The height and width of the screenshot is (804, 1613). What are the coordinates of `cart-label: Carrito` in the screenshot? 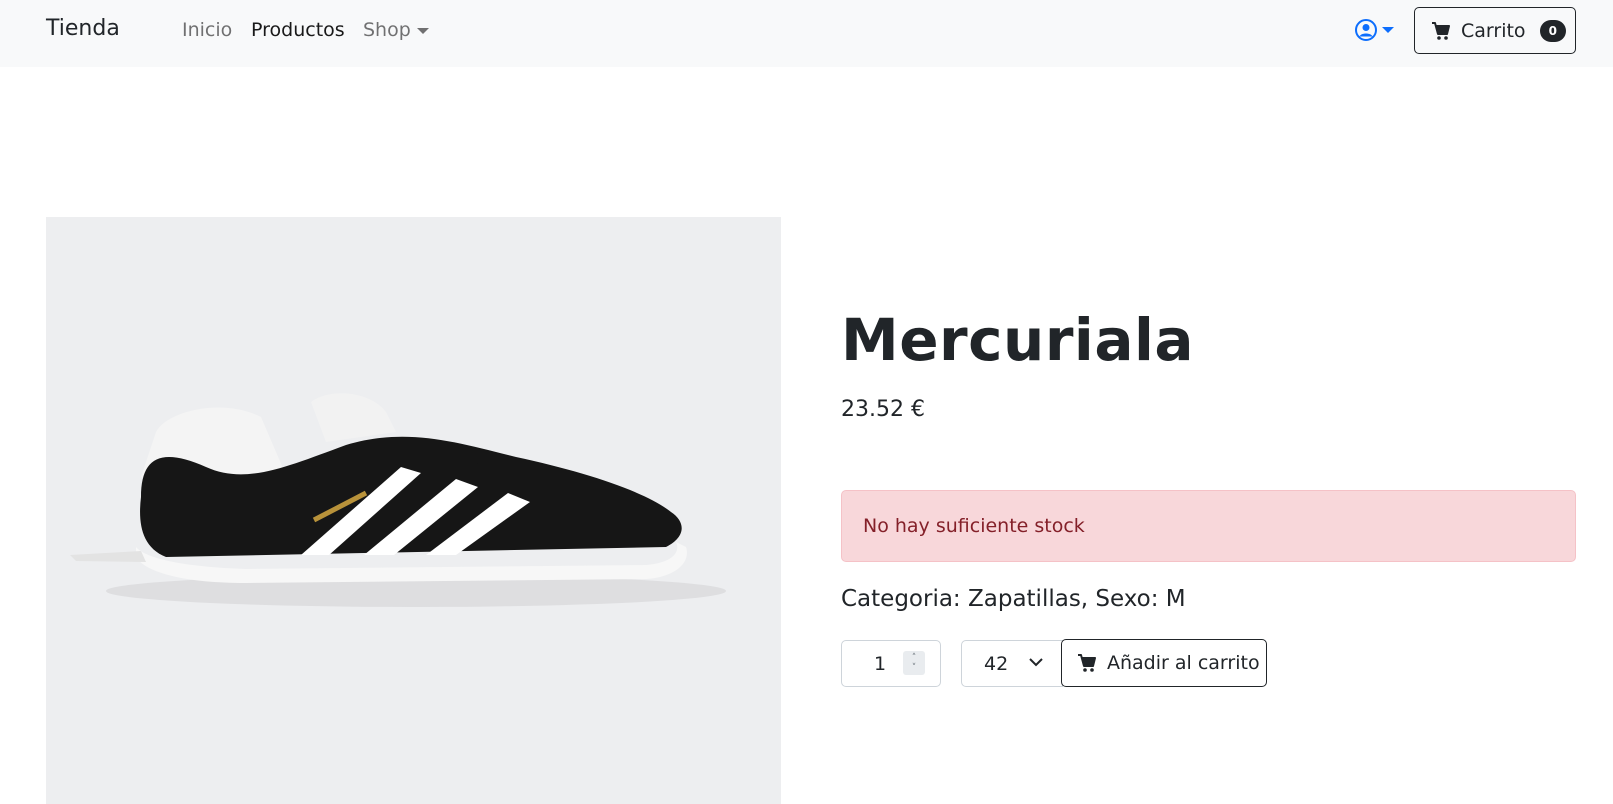 It's located at (1493, 30).